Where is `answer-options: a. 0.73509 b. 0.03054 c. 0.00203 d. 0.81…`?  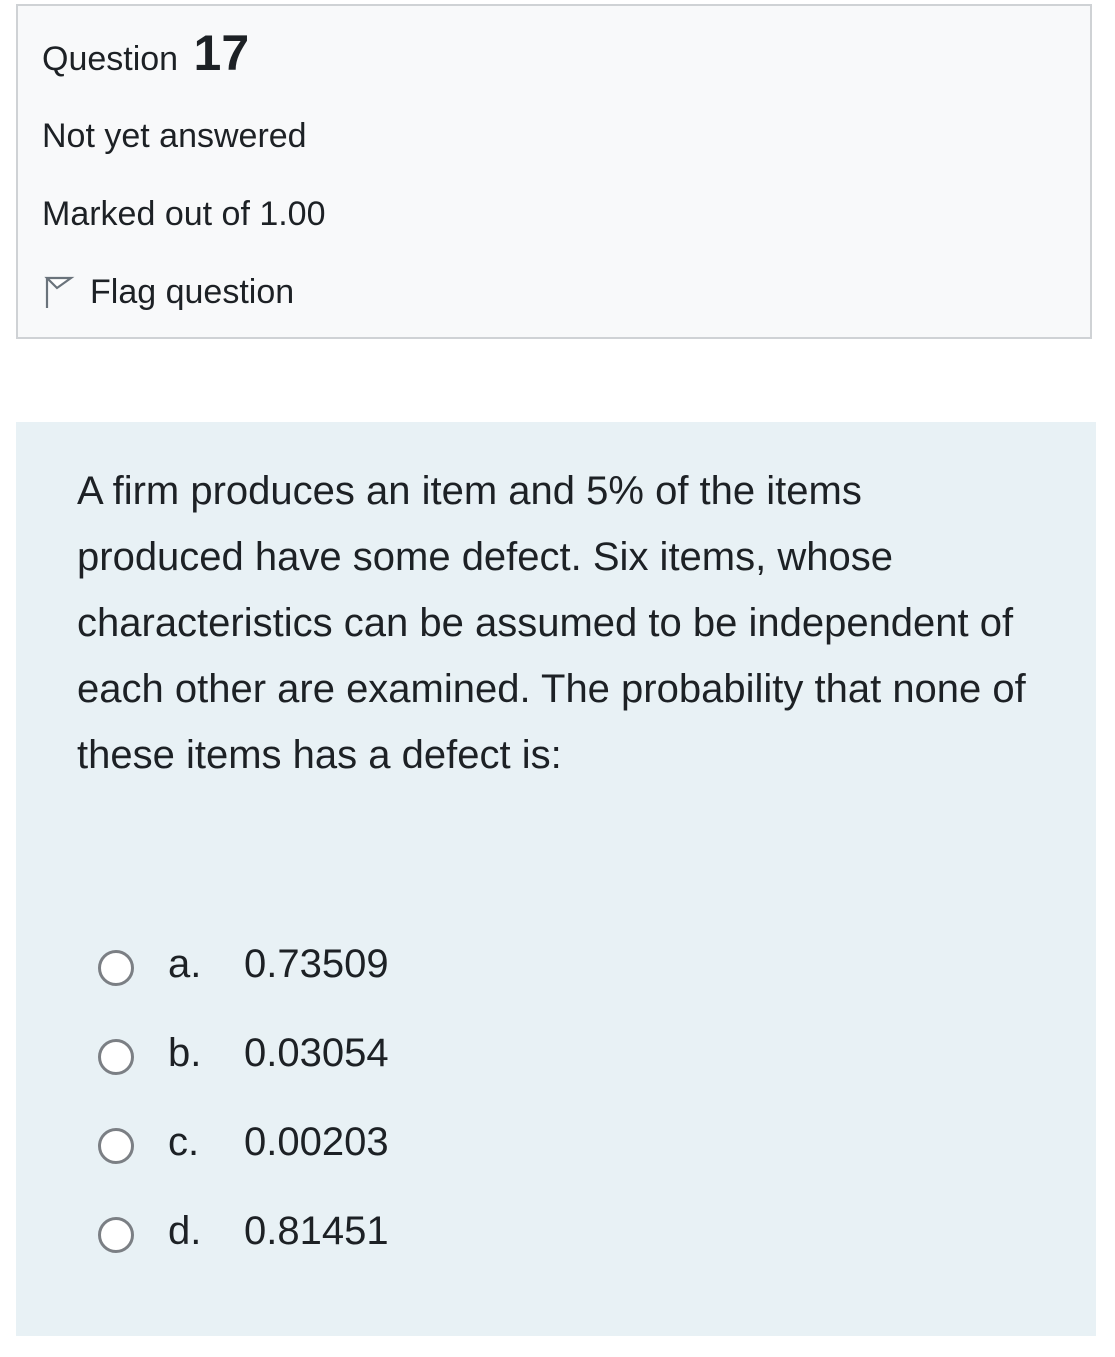 answer-options: a. 0.73509 b. 0.03054 c. 0.00203 d. 0.81… is located at coordinates (243, 1112).